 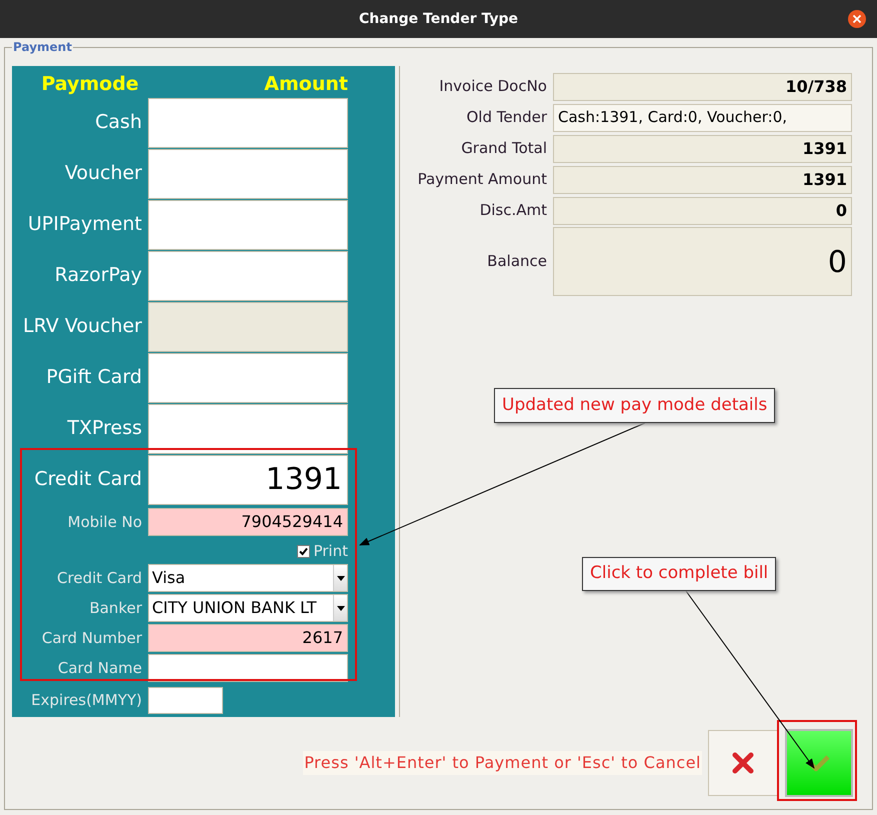 What do you see at coordinates (248, 578) in the screenshot?
I see `dropdown: Visa` at bounding box center [248, 578].